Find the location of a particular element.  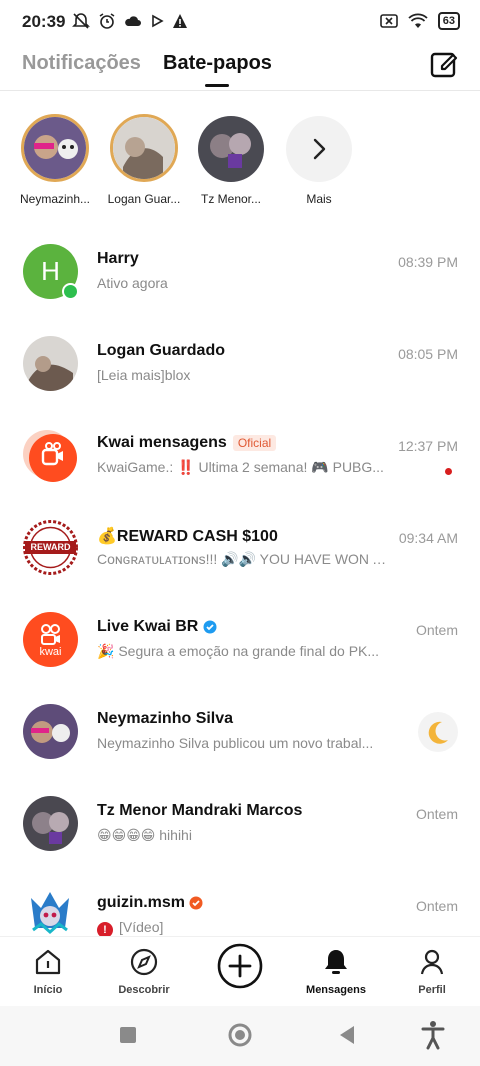

nav-messages: Mensagens is located at coordinates (336, 971).